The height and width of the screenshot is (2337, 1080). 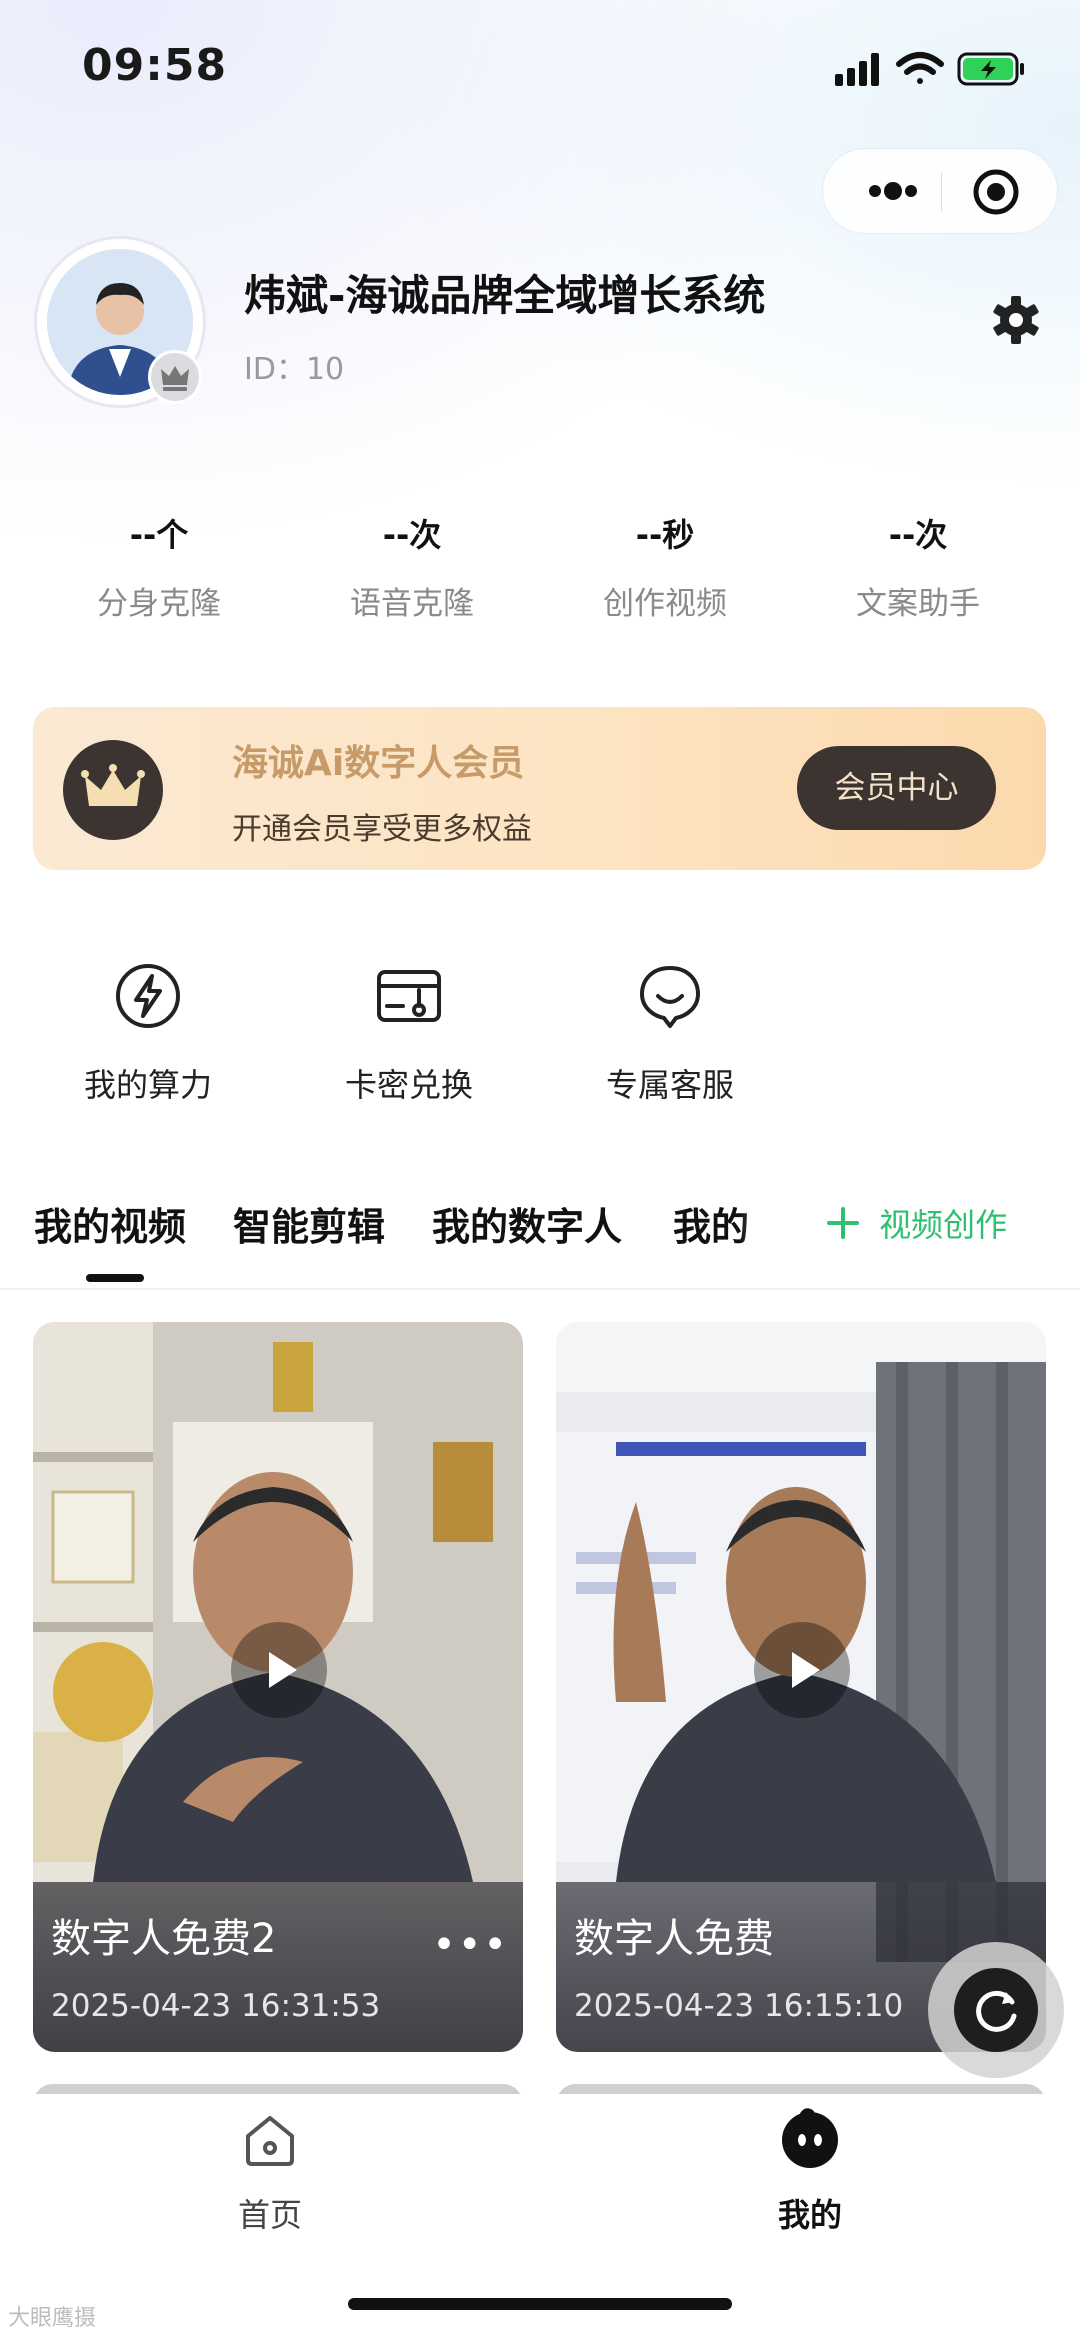 What do you see at coordinates (665, 535) in the screenshot?
I see `stat-video-creation-value: --秒` at bounding box center [665, 535].